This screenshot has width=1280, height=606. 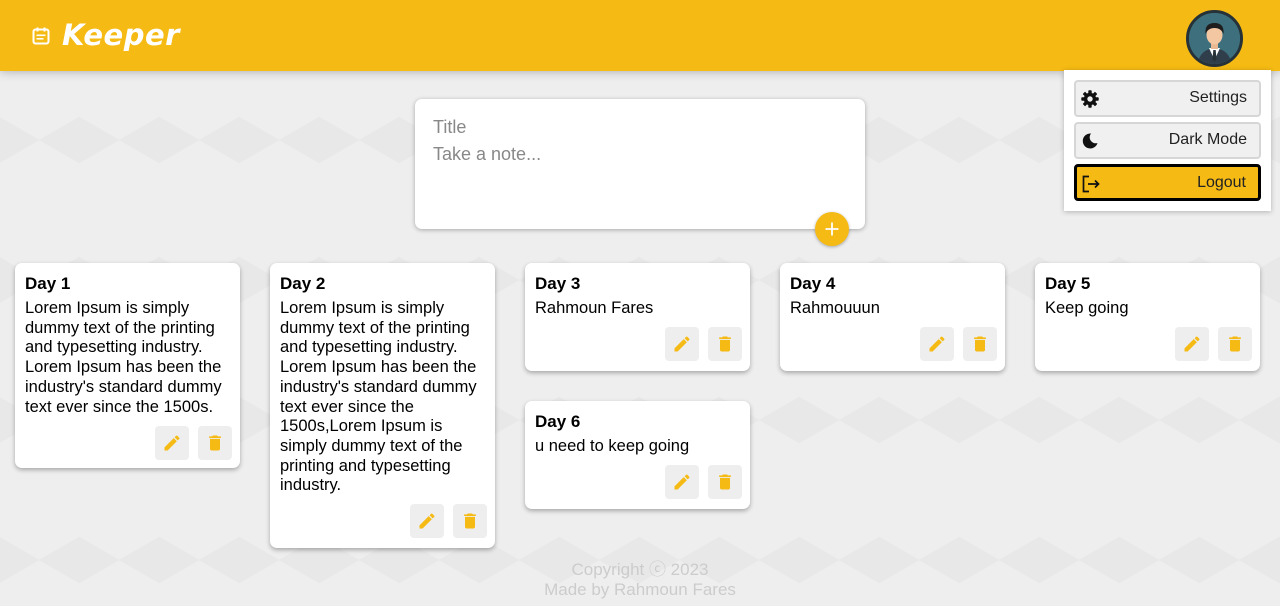 I want to click on note-card: Day 4 Rahmouuun, so click(x=892, y=317).